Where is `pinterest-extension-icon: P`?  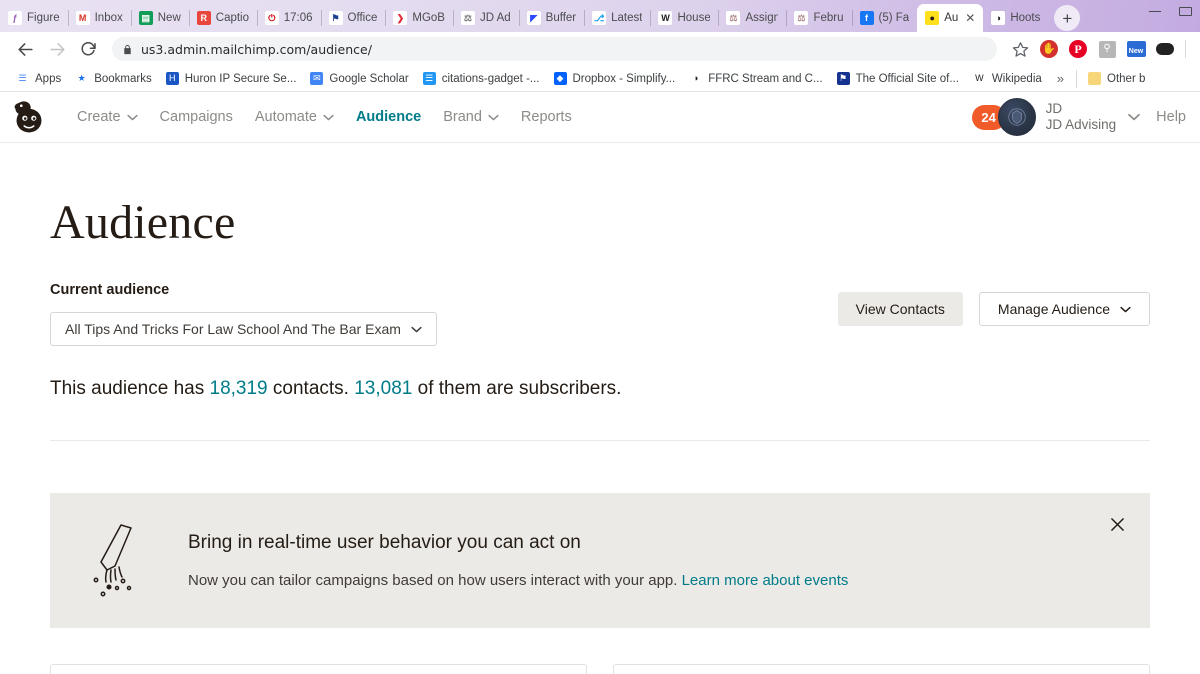
pinterest-extension-icon: P is located at coordinates (1078, 49).